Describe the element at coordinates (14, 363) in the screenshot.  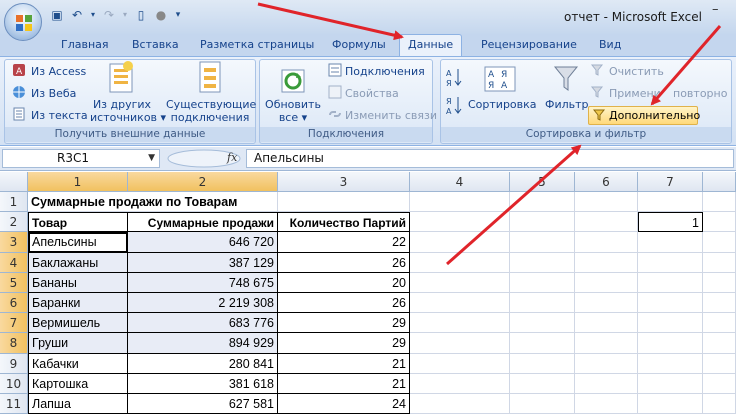
I see `row-header-9: 9` at that location.